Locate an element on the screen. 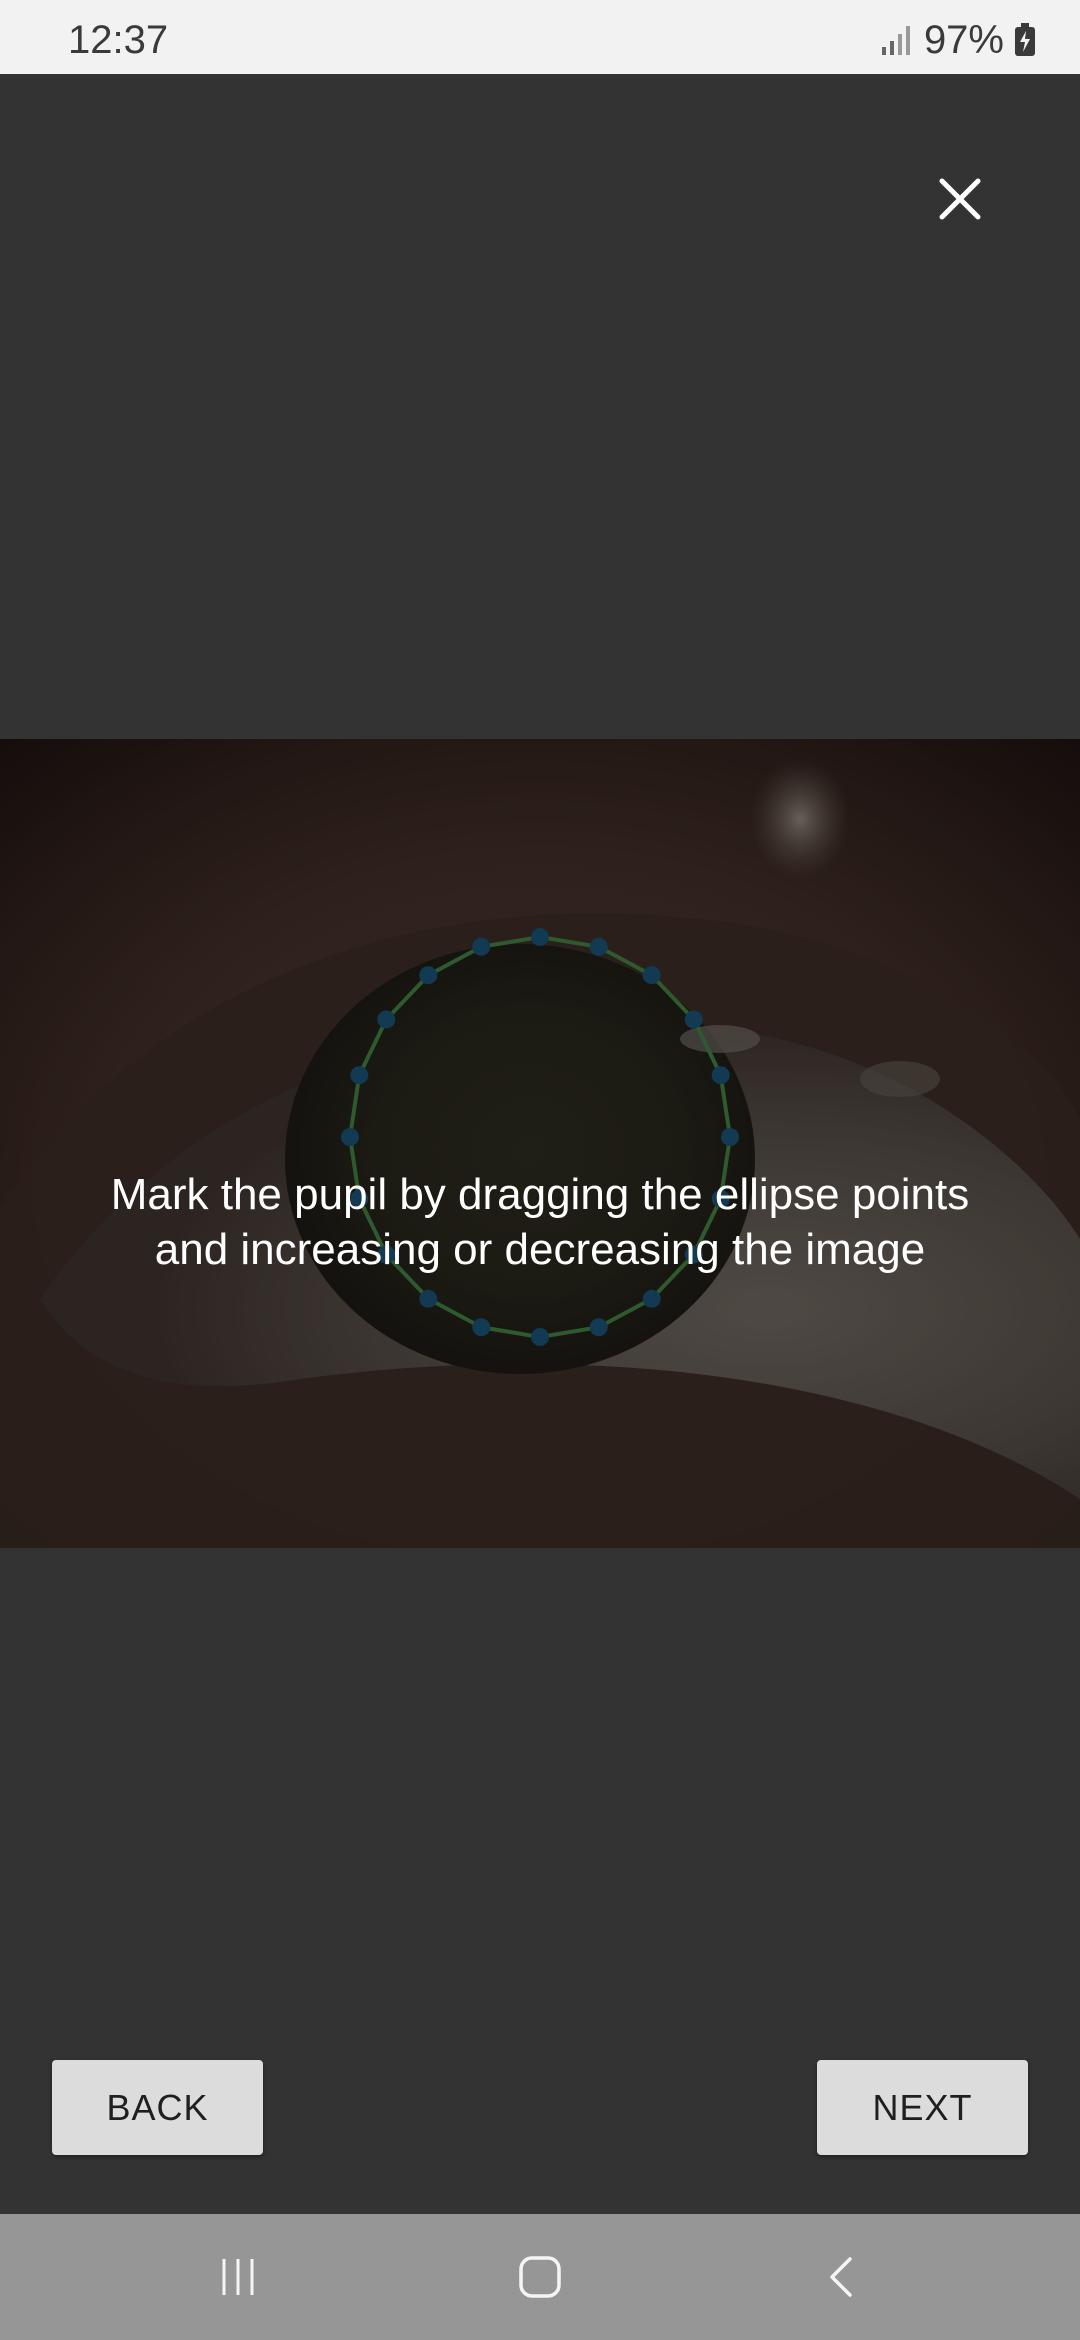 The height and width of the screenshot is (2340, 1080). close-button is located at coordinates (960, 199).